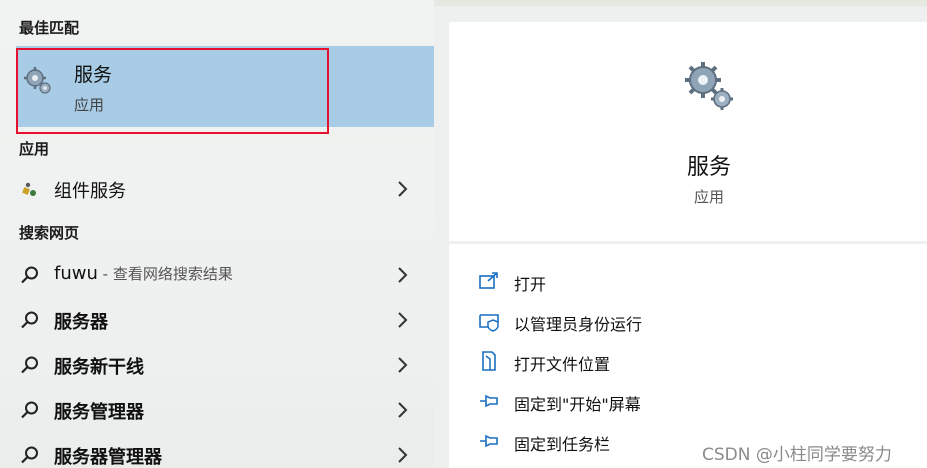  Describe the element at coordinates (217, 450) in the screenshot. I see `web-result-server-manager: 服务器管理器` at that location.